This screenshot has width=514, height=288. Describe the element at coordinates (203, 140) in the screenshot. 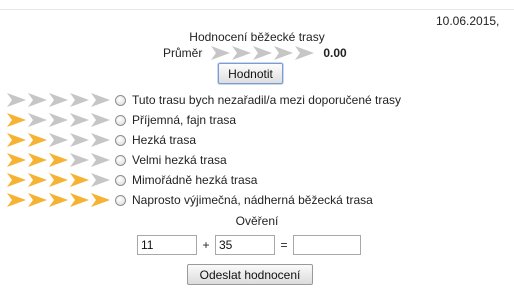

I see `rating-option: Hezká trasa` at that location.